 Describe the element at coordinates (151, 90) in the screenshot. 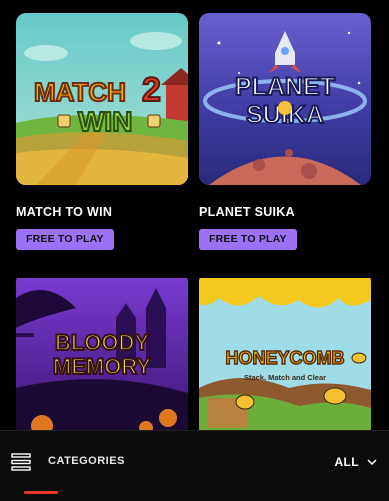

I see `match-logo-number: 2` at that location.